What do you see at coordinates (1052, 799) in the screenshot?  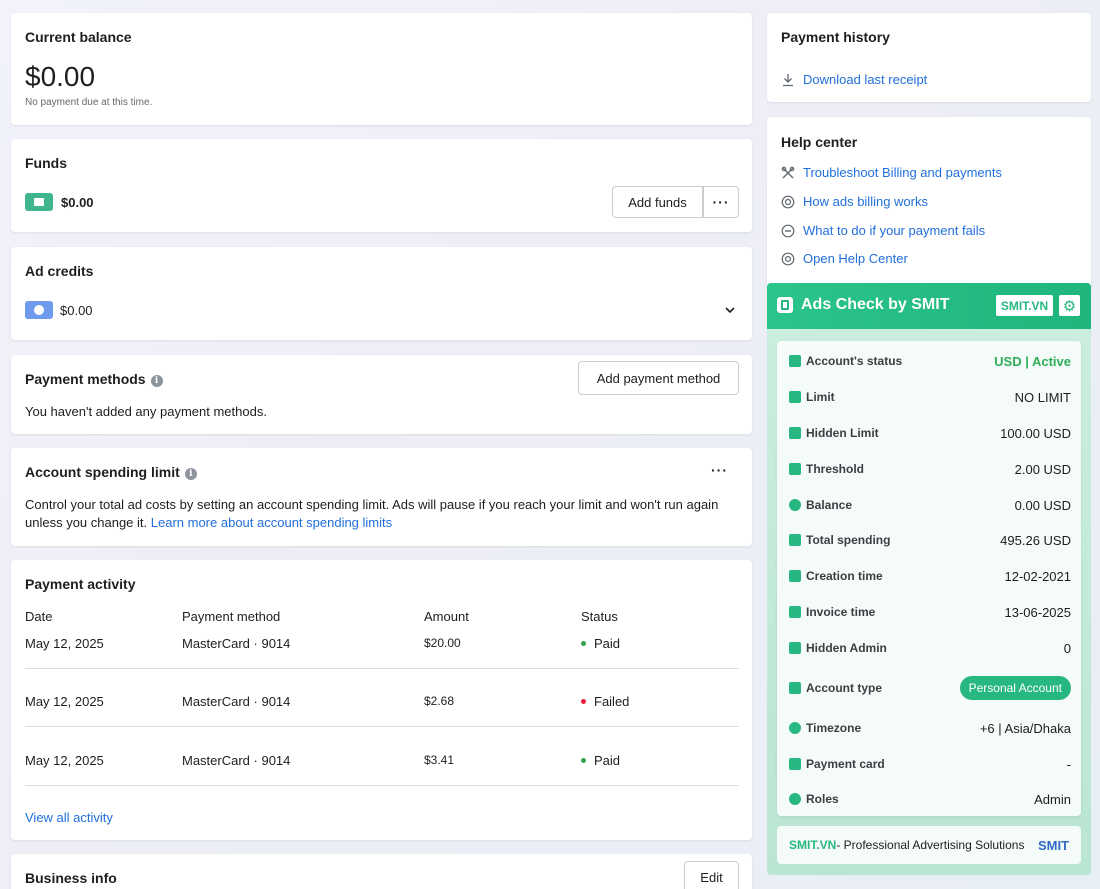 I see `smit-value: Admin` at bounding box center [1052, 799].